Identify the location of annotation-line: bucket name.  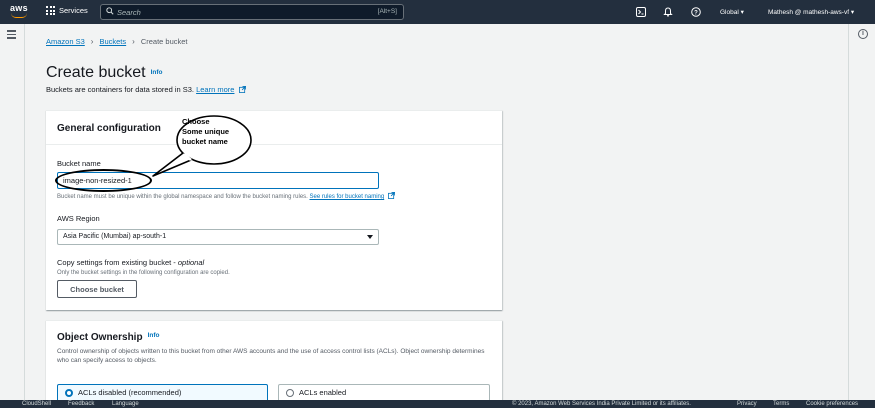
(205, 141).